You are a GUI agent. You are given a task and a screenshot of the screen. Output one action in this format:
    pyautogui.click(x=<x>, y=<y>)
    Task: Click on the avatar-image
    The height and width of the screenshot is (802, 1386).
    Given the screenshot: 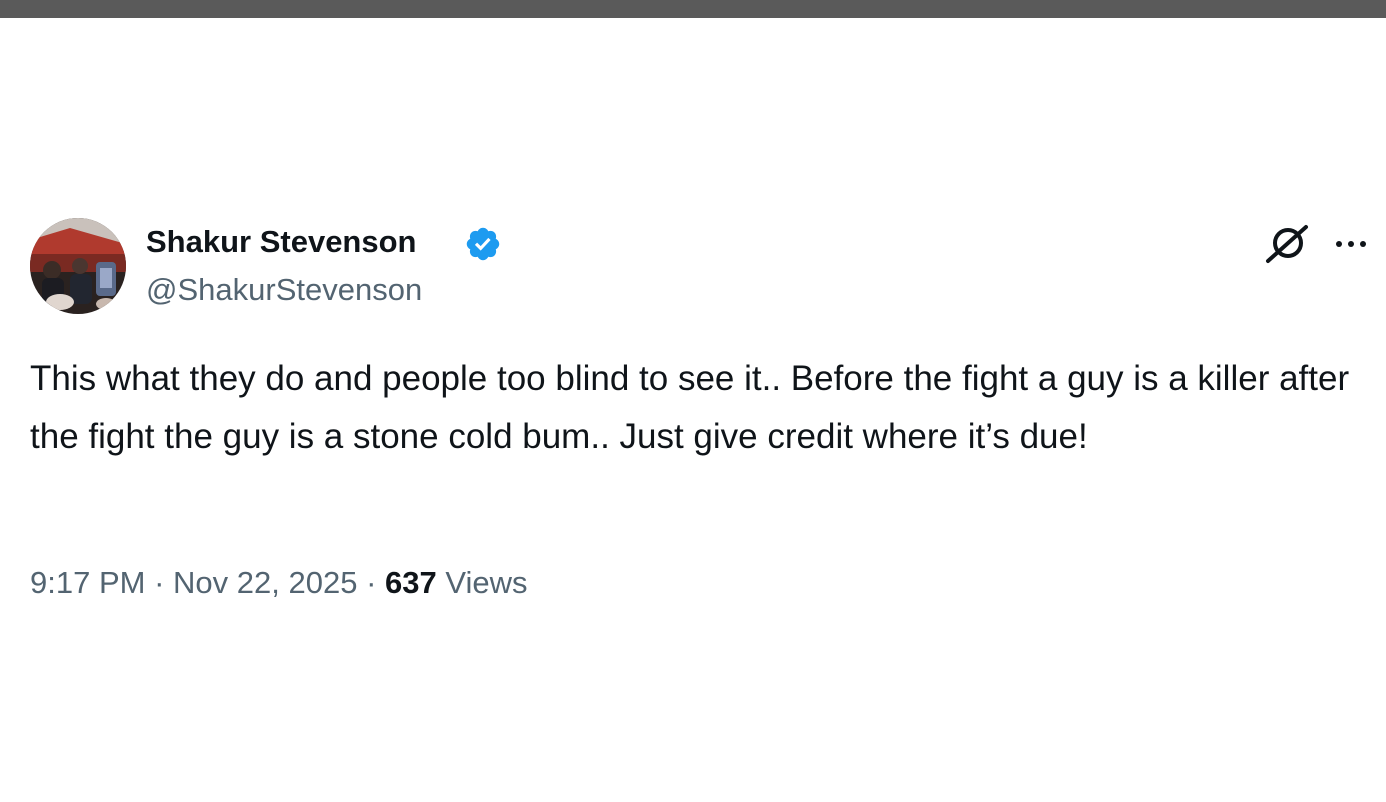 What is the action you would take?
    pyautogui.click(x=78, y=266)
    